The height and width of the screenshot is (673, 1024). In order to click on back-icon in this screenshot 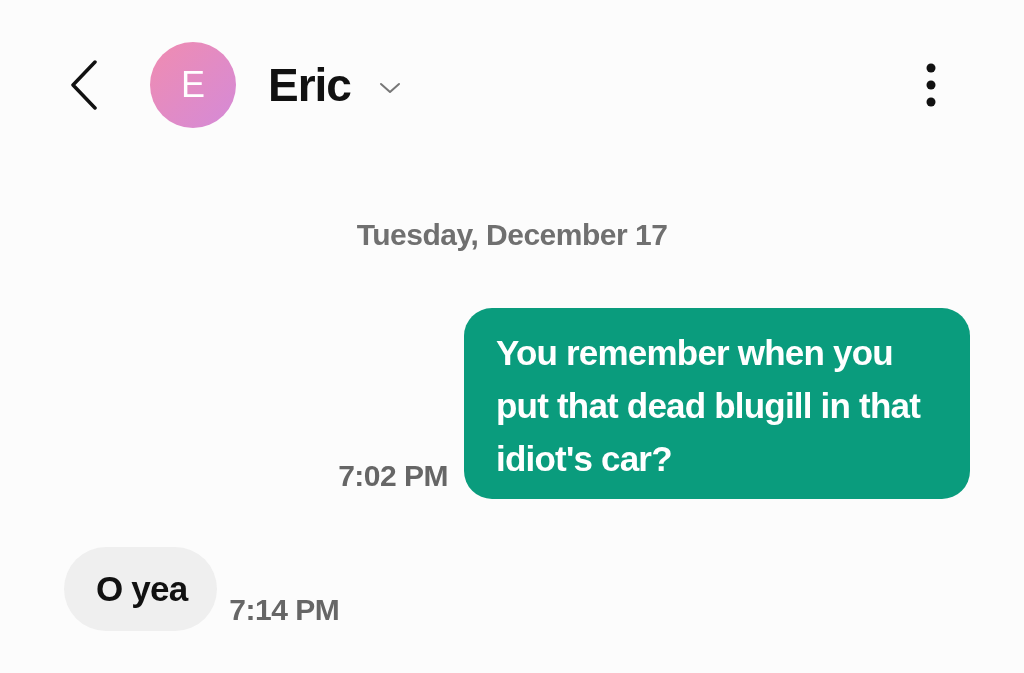, I will do `click(84, 85)`.